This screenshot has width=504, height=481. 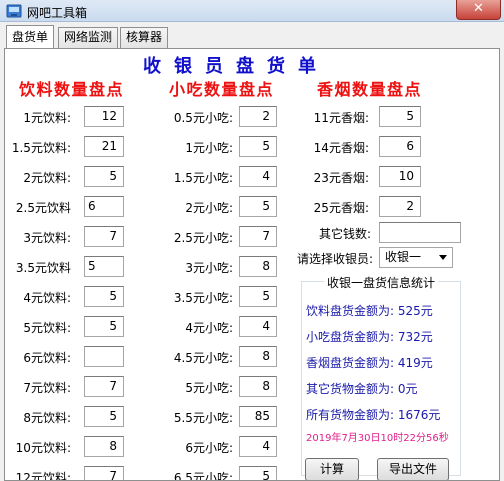 What do you see at coordinates (258, 236) in the screenshot?
I see `snack-quantity-field: 7` at bounding box center [258, 236].